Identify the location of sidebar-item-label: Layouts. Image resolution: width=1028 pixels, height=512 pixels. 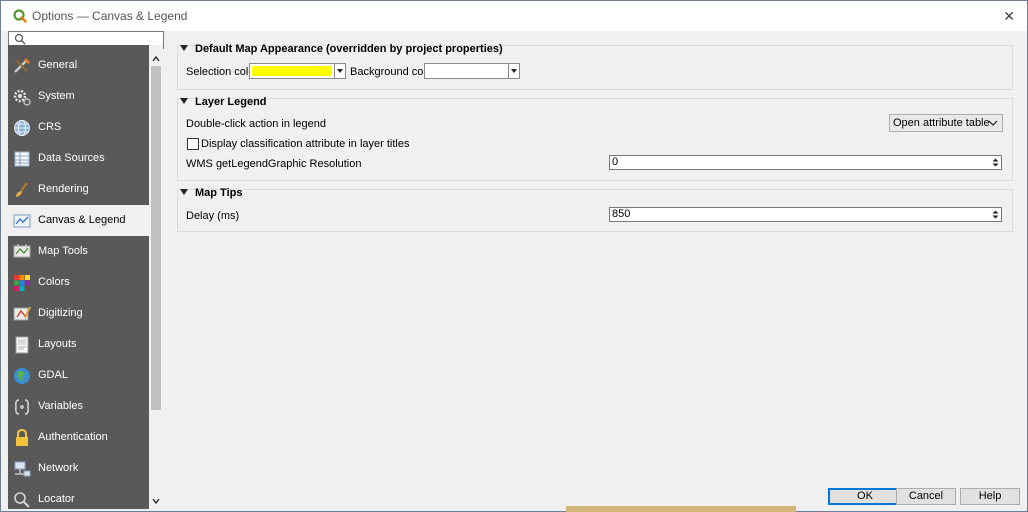
(57, 344).